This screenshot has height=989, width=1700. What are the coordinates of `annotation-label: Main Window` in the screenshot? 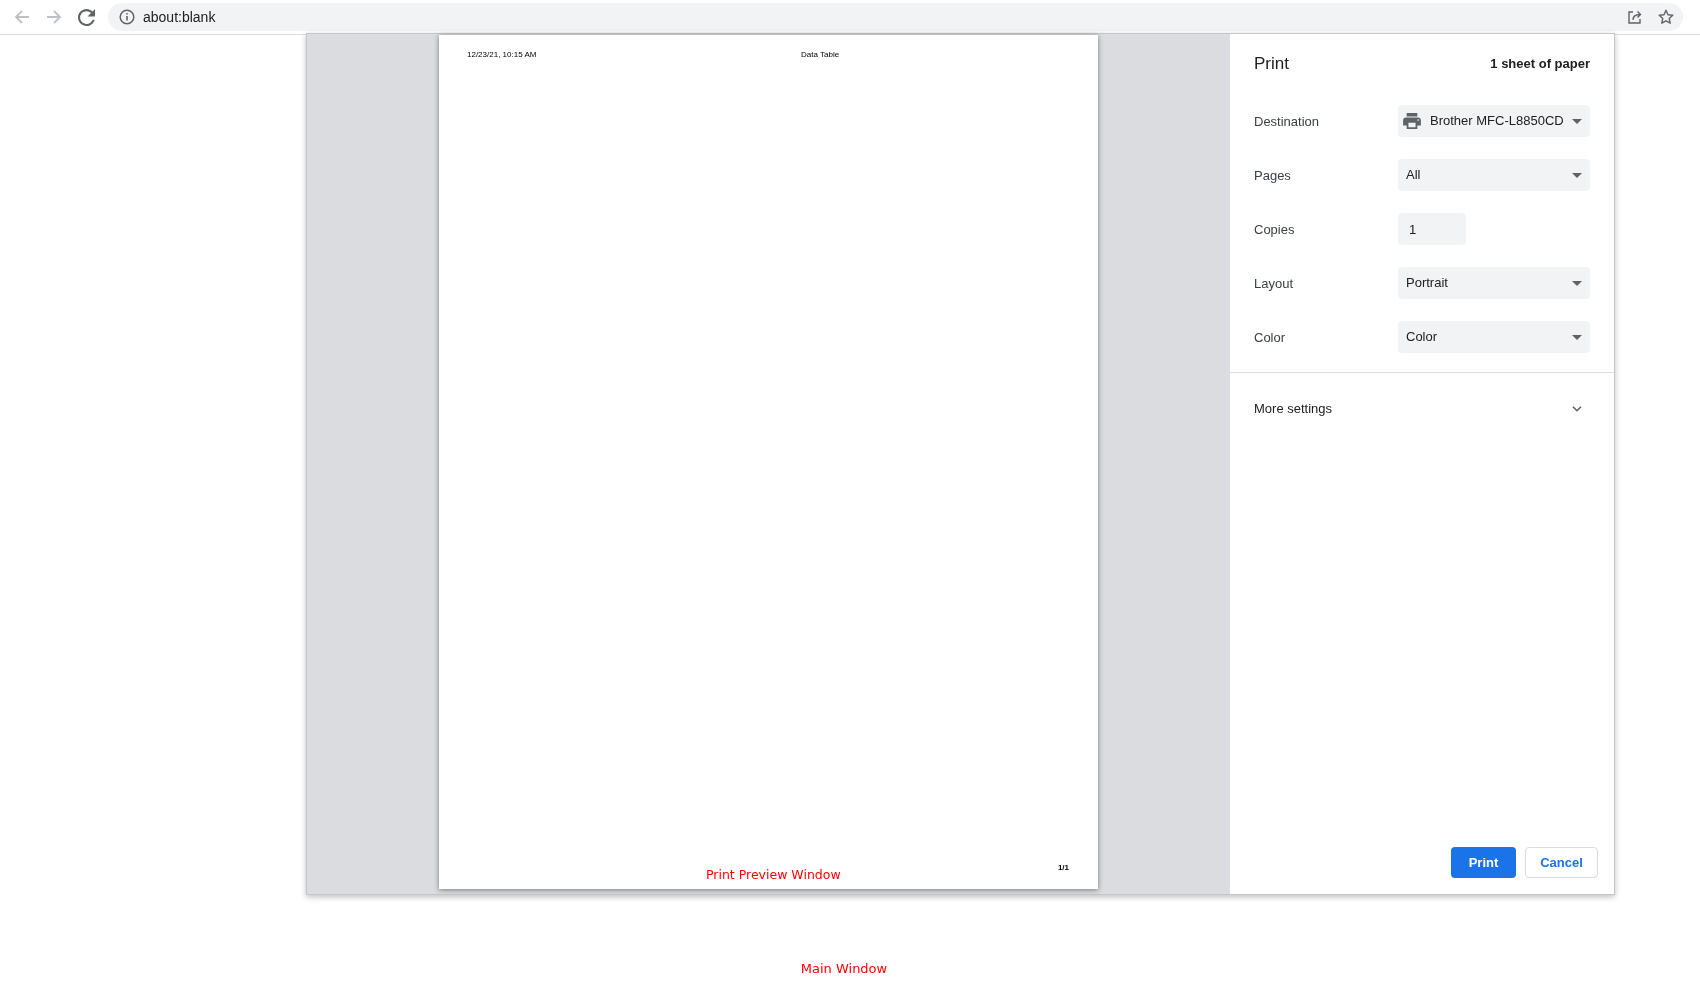 It's located at (844, 969).